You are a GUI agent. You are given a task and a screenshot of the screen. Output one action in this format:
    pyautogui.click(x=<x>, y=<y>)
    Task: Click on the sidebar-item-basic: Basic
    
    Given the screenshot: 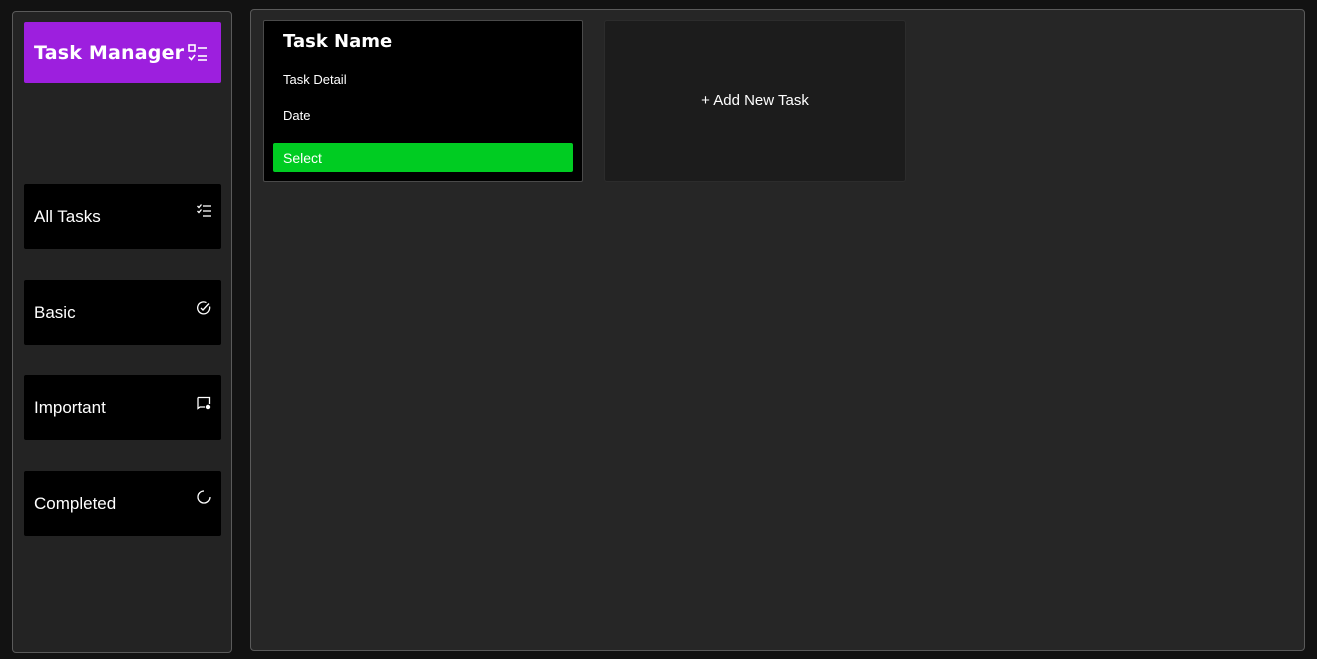 What is the action you would take?
    pyautogui.click(x=122, y=312)
    